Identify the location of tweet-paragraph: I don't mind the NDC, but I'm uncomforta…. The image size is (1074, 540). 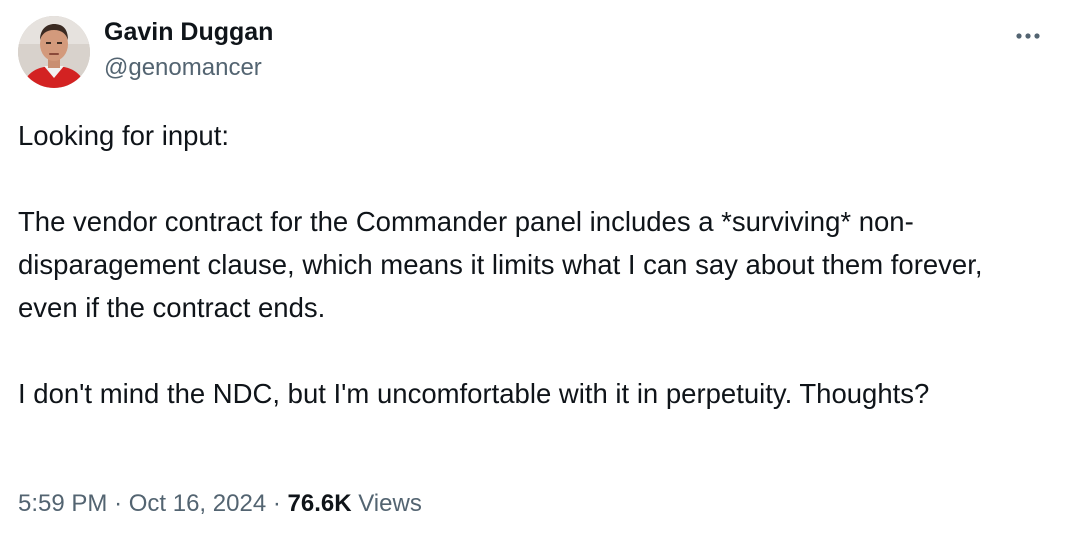
(474, 393).